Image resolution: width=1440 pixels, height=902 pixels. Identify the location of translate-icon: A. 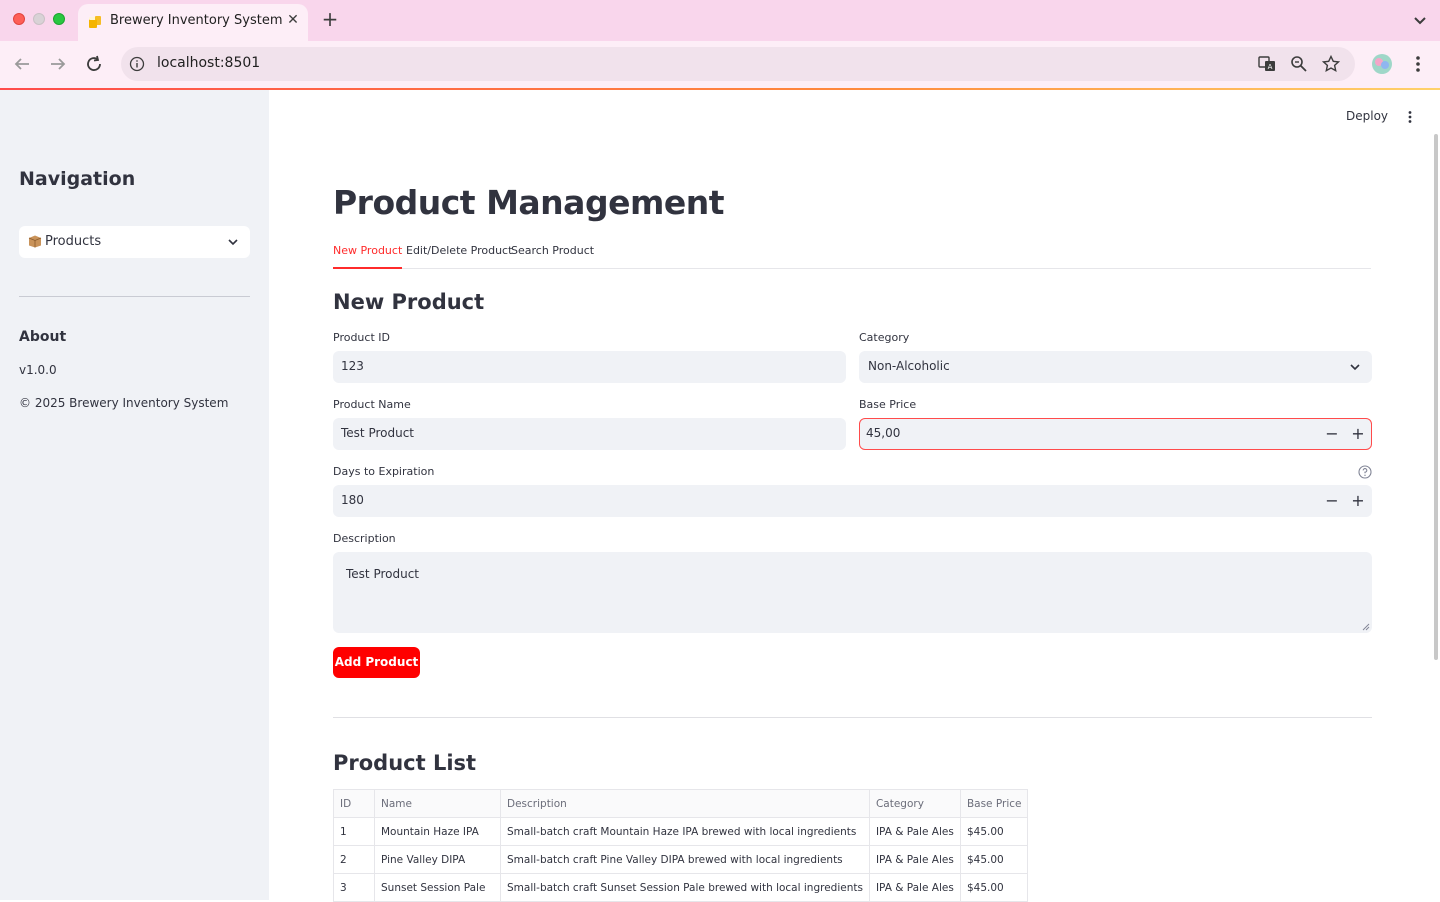
(1267, 64).